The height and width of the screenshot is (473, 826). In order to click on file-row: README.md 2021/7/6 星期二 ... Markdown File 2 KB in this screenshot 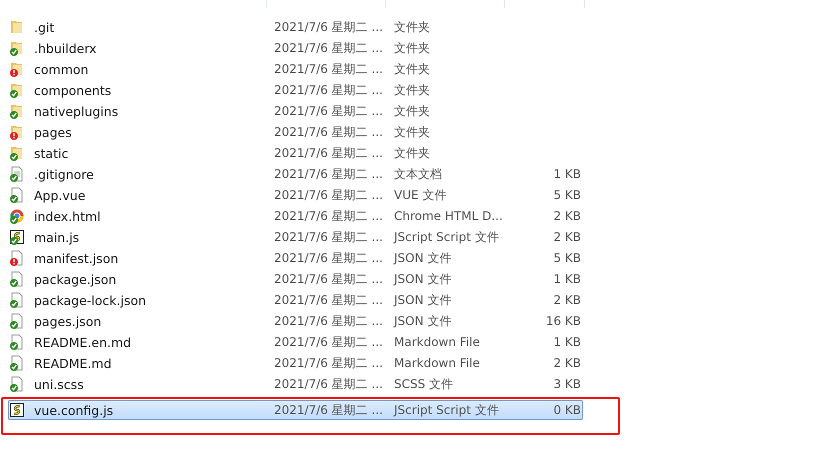, I will do `click(295, 363)`.